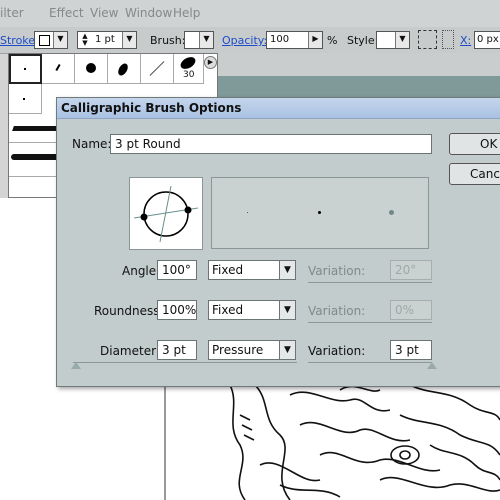 The image size is (500, 500). I want to click on round-brush-icon, so click(91, 68).